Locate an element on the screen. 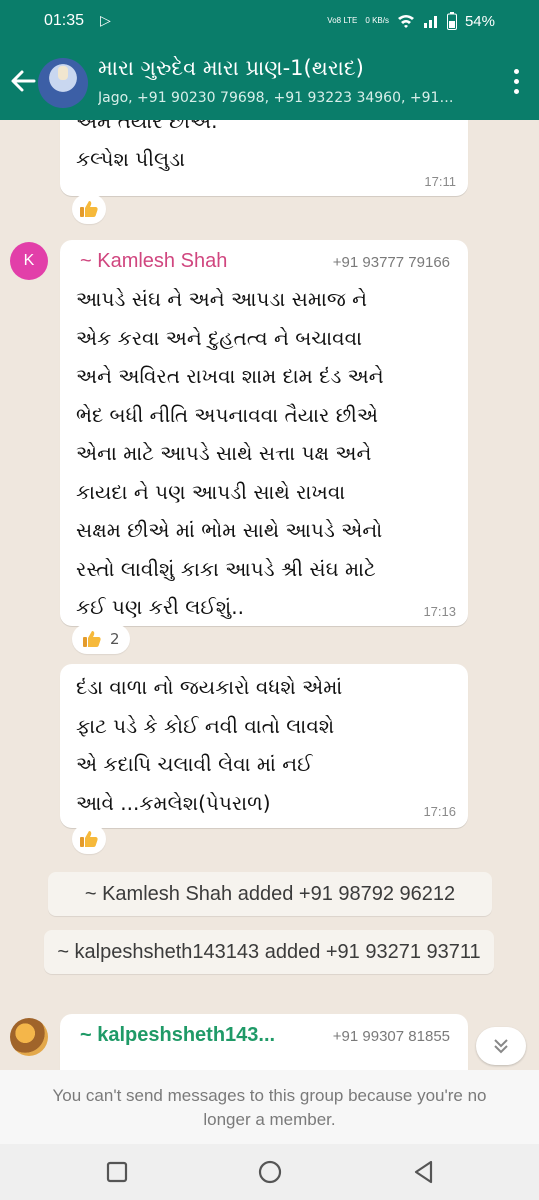 The height and width of the screenshot is (1200, 539). sender-avatar: K is located at coordinates (29, 261).